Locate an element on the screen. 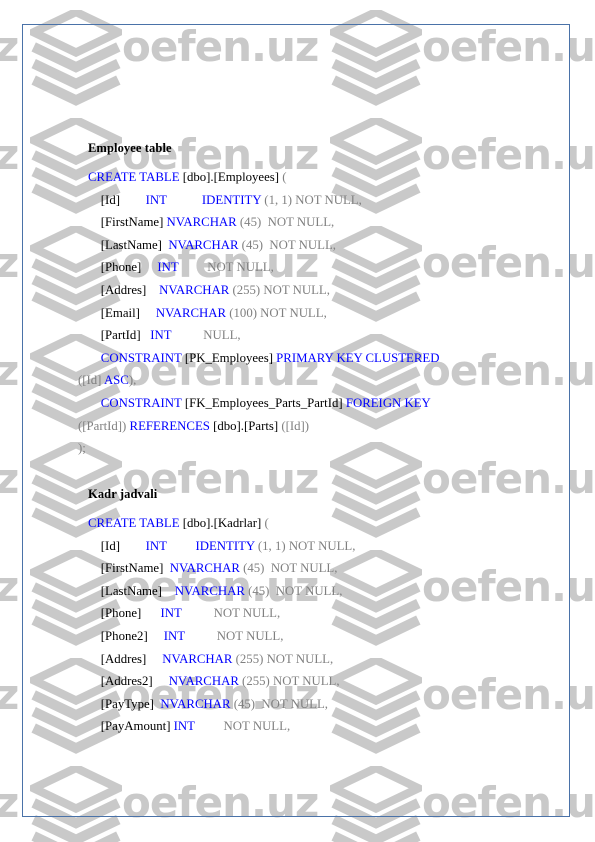  code-line: [Phone2] INT NOT NULL, is located at coordinates (186, 636).